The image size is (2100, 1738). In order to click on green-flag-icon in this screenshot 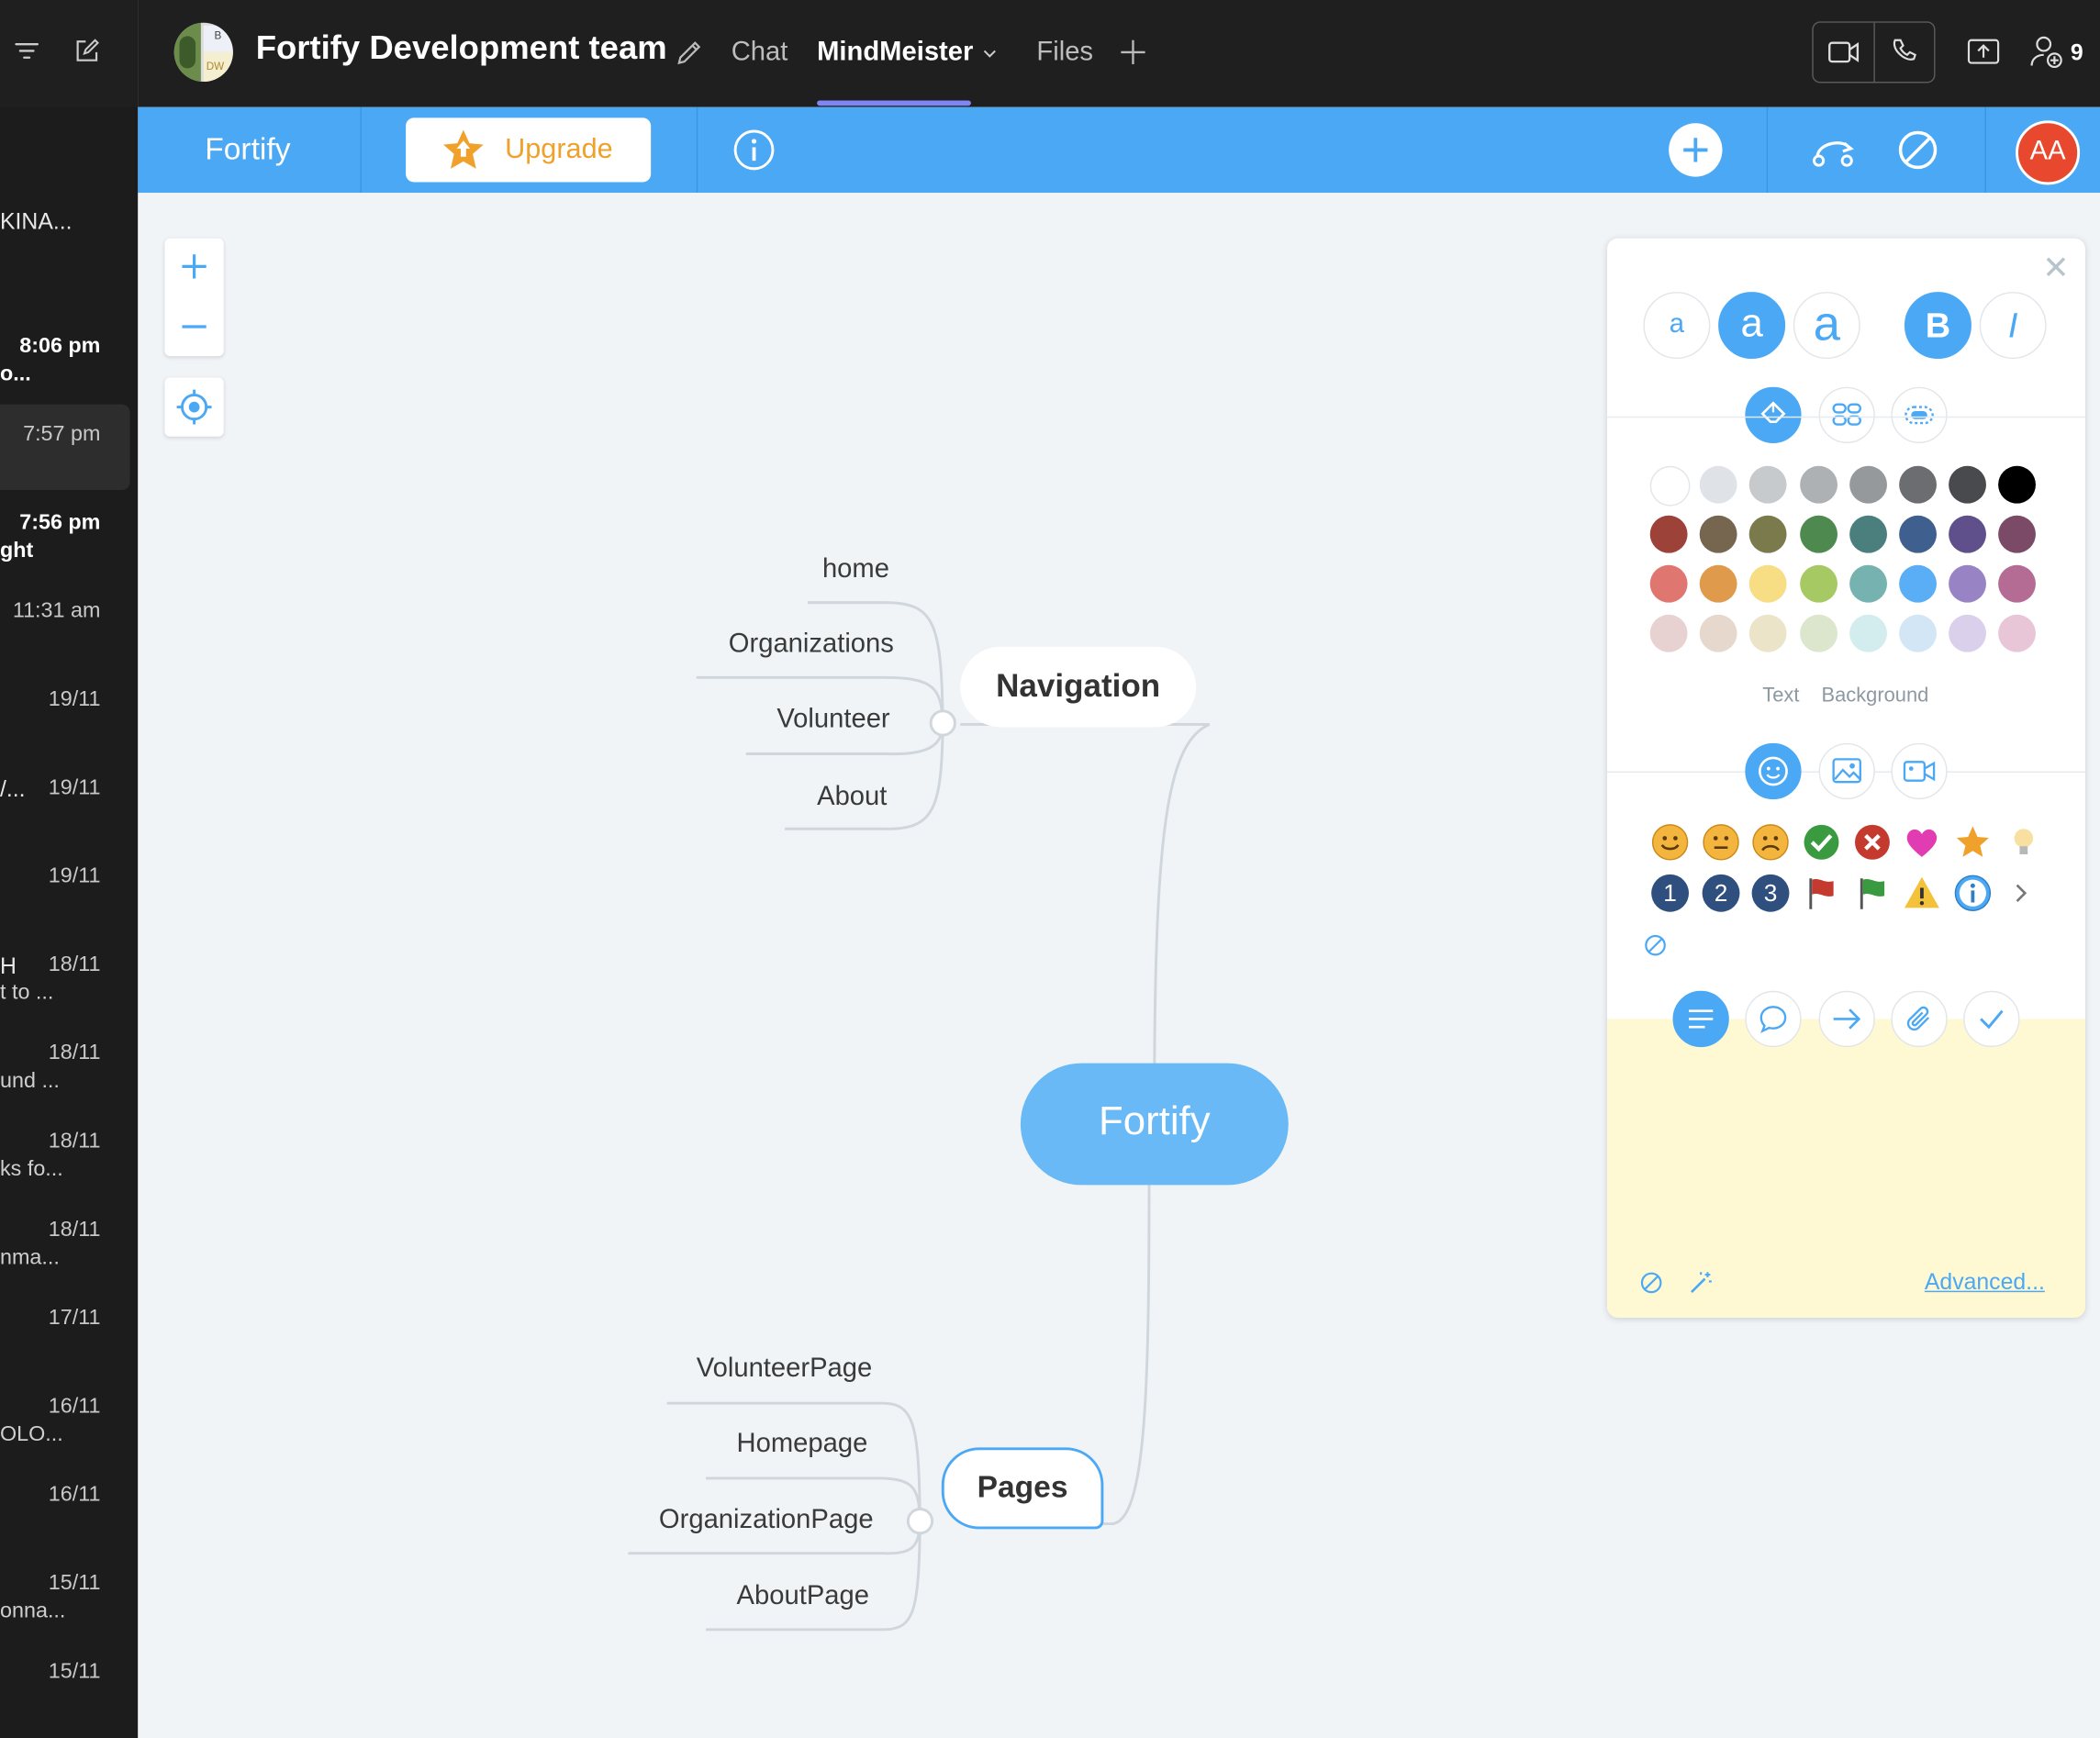, I will do `click(1873, 893)`.